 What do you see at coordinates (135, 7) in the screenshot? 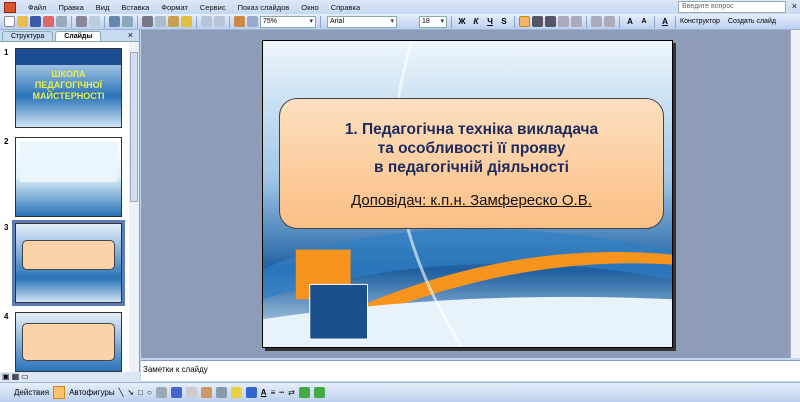
I see `menu-insert: Вставка` at bounding box center [135, 7].